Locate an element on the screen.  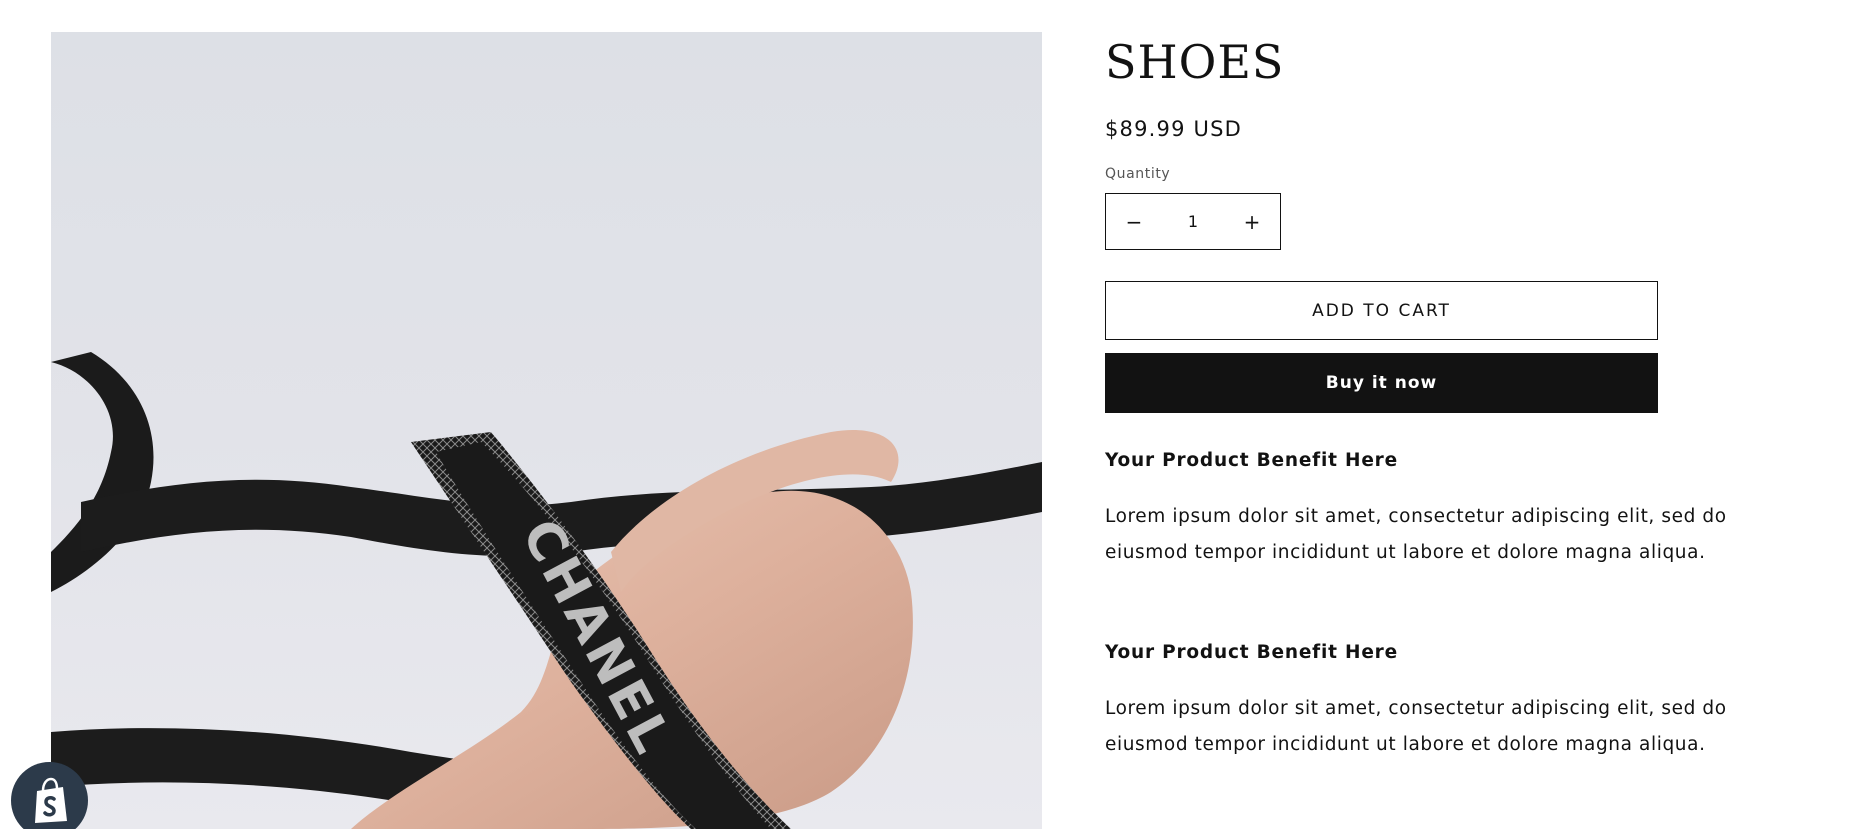
quantity-increase-button: + is located at coordinates (1252, 221).